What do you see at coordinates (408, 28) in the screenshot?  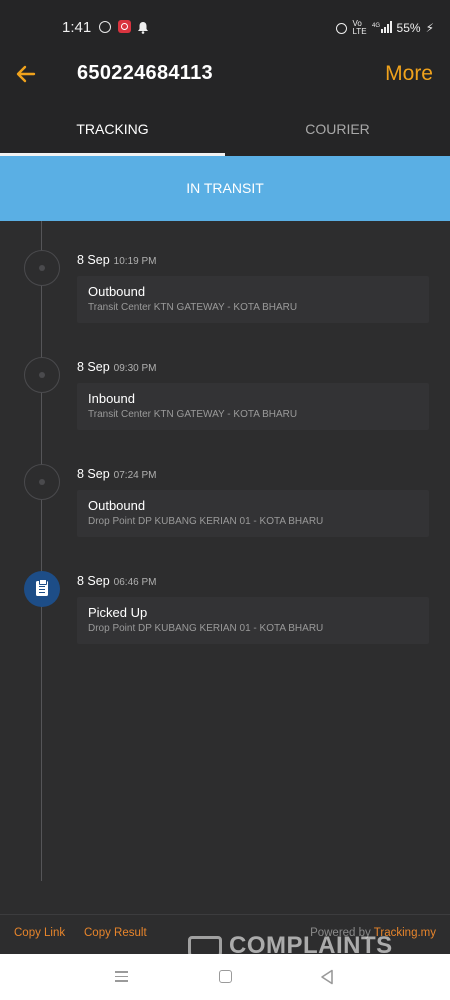 I see `battery-level: 55%` at bounding box center [408, 28].